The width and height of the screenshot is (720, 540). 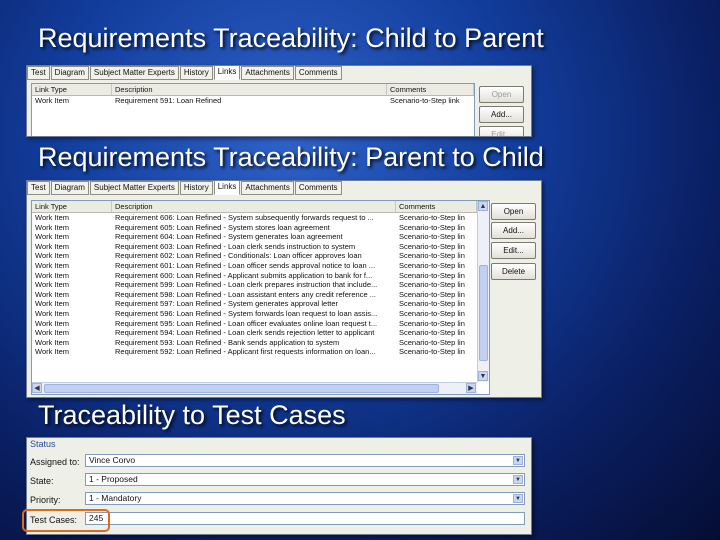 I want to click on arrow-up-icon: ▲, so click(x=483, y=206).